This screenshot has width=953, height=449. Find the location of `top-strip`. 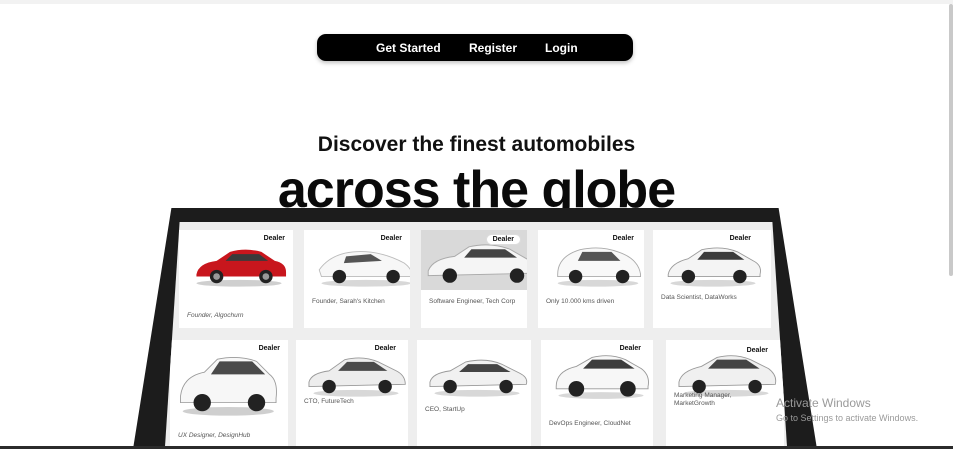

top-strip is located at coordinates (476, 2).